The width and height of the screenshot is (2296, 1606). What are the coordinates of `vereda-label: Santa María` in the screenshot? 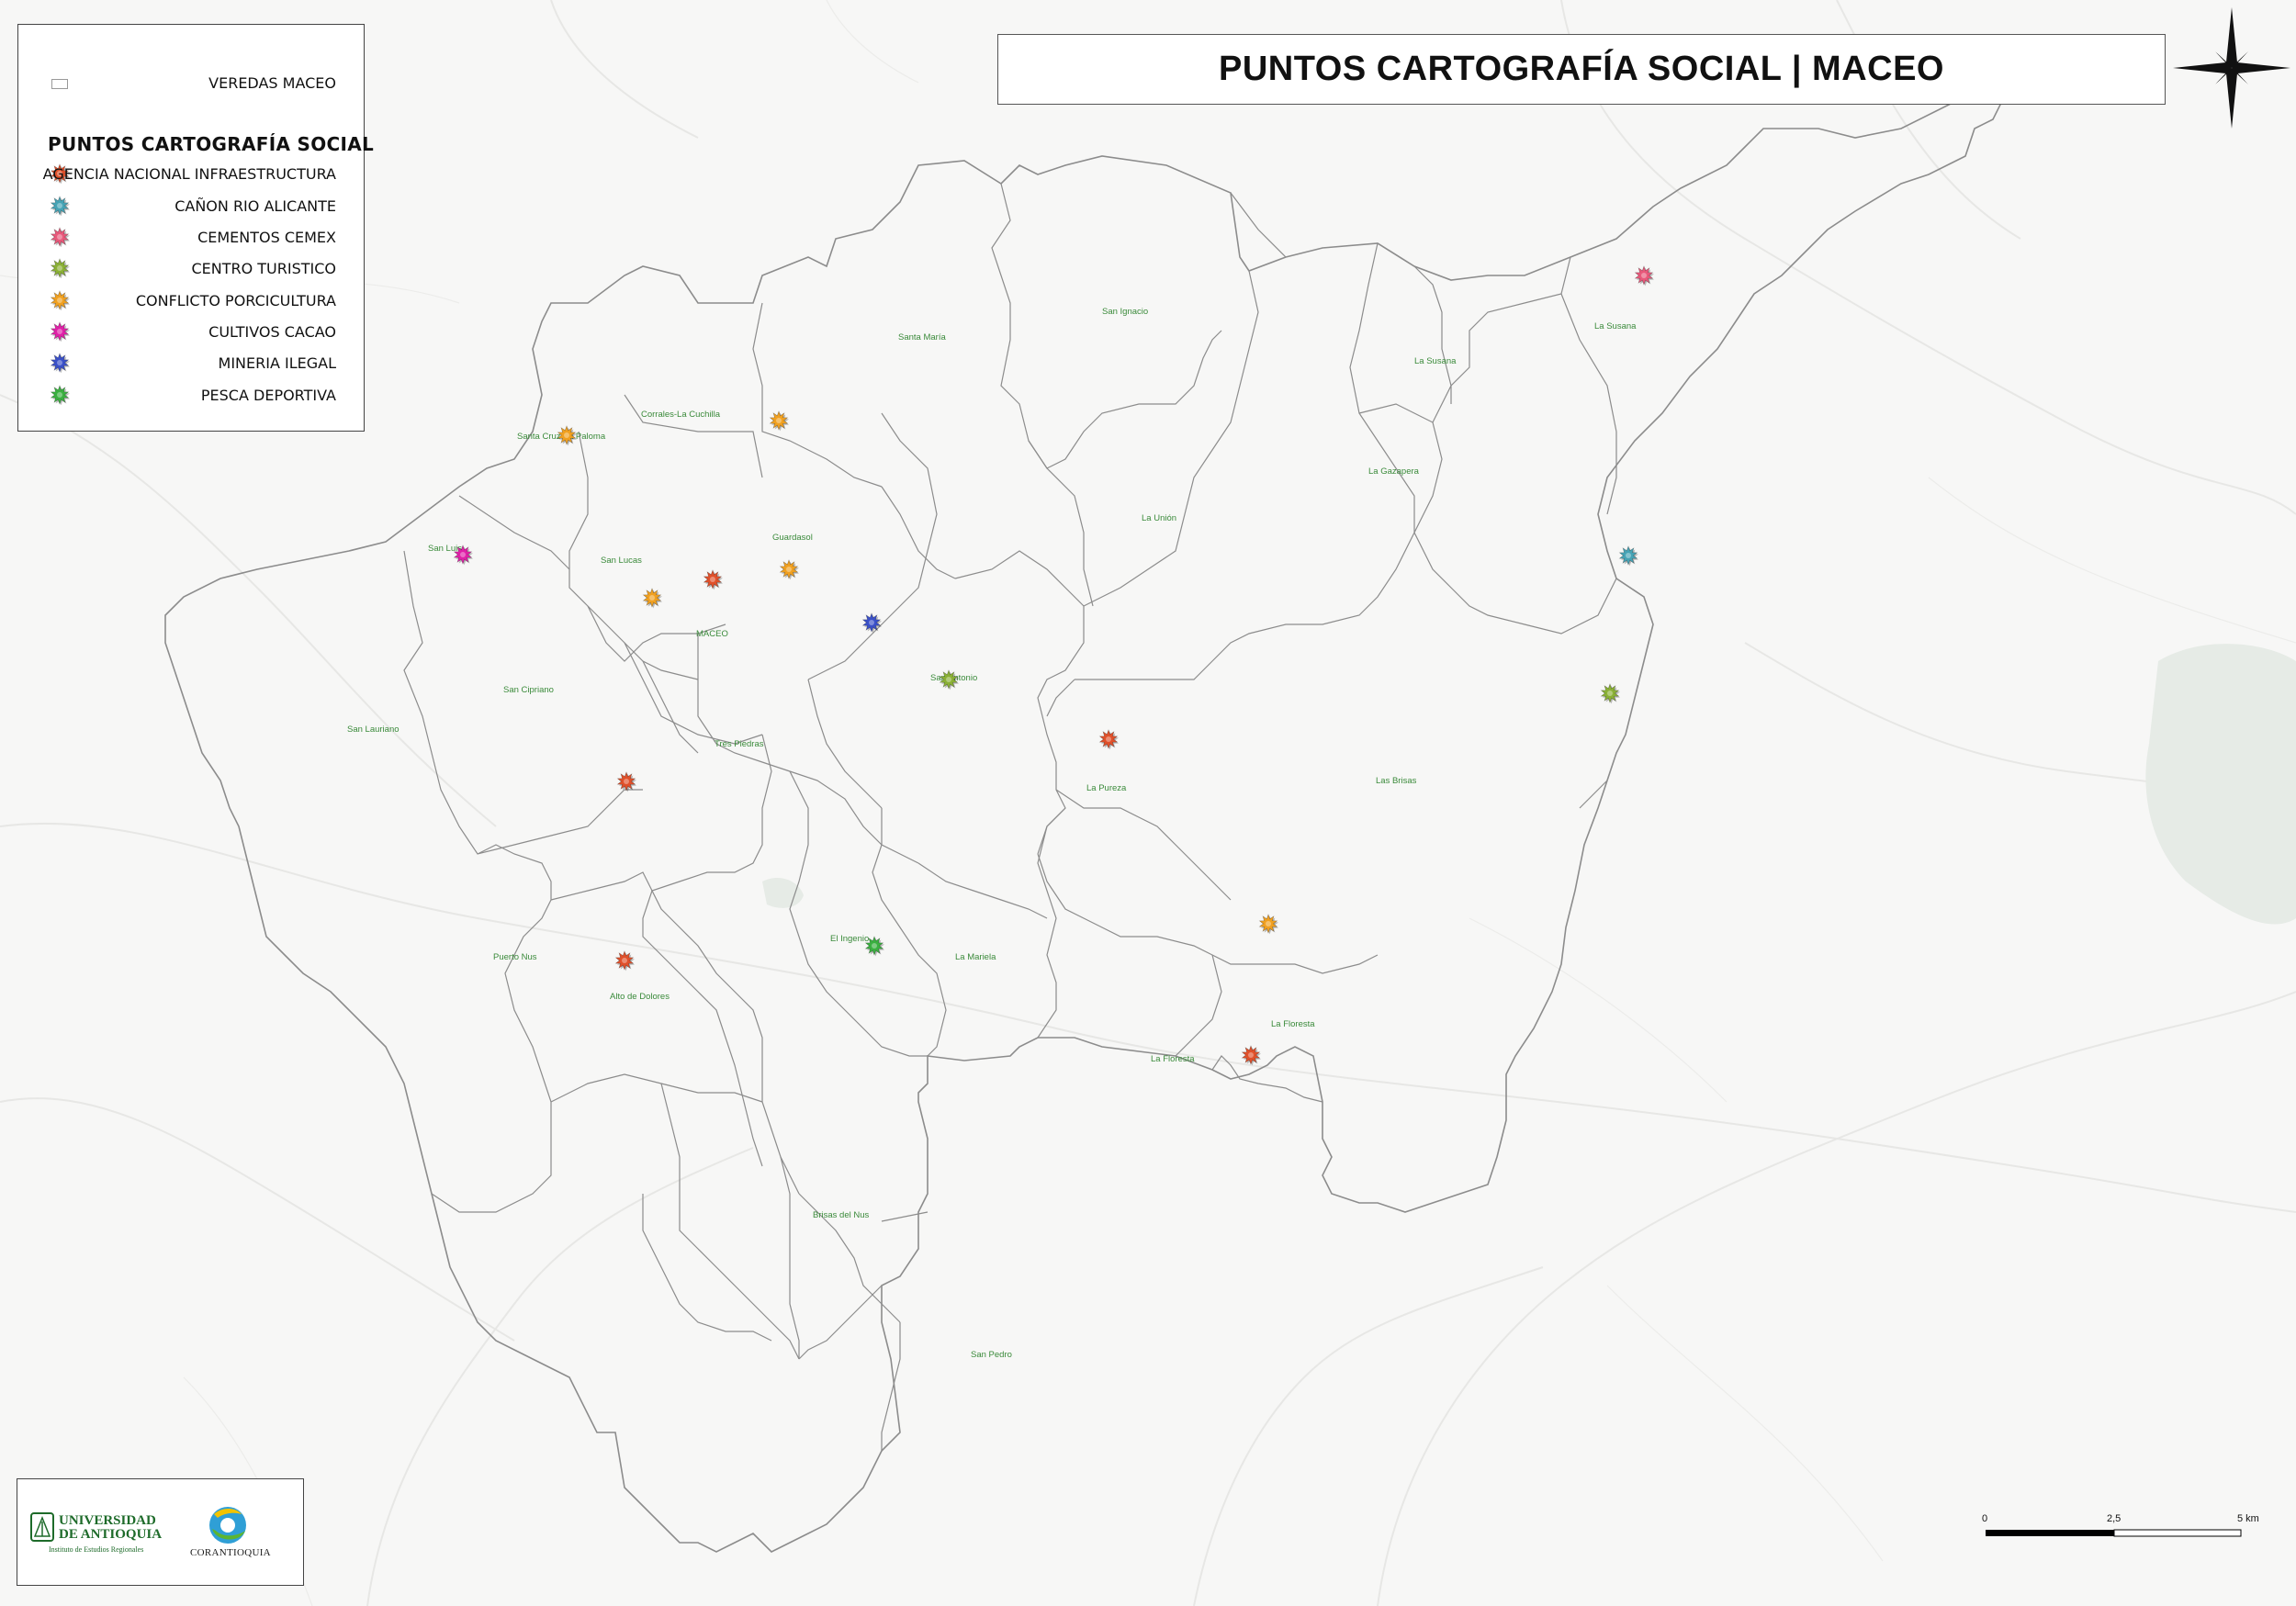 It's located at (922, 337).